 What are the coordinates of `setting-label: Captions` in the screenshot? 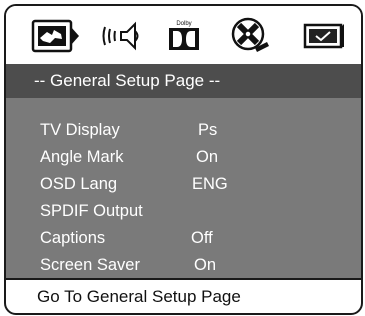 It's located at (73, 238).